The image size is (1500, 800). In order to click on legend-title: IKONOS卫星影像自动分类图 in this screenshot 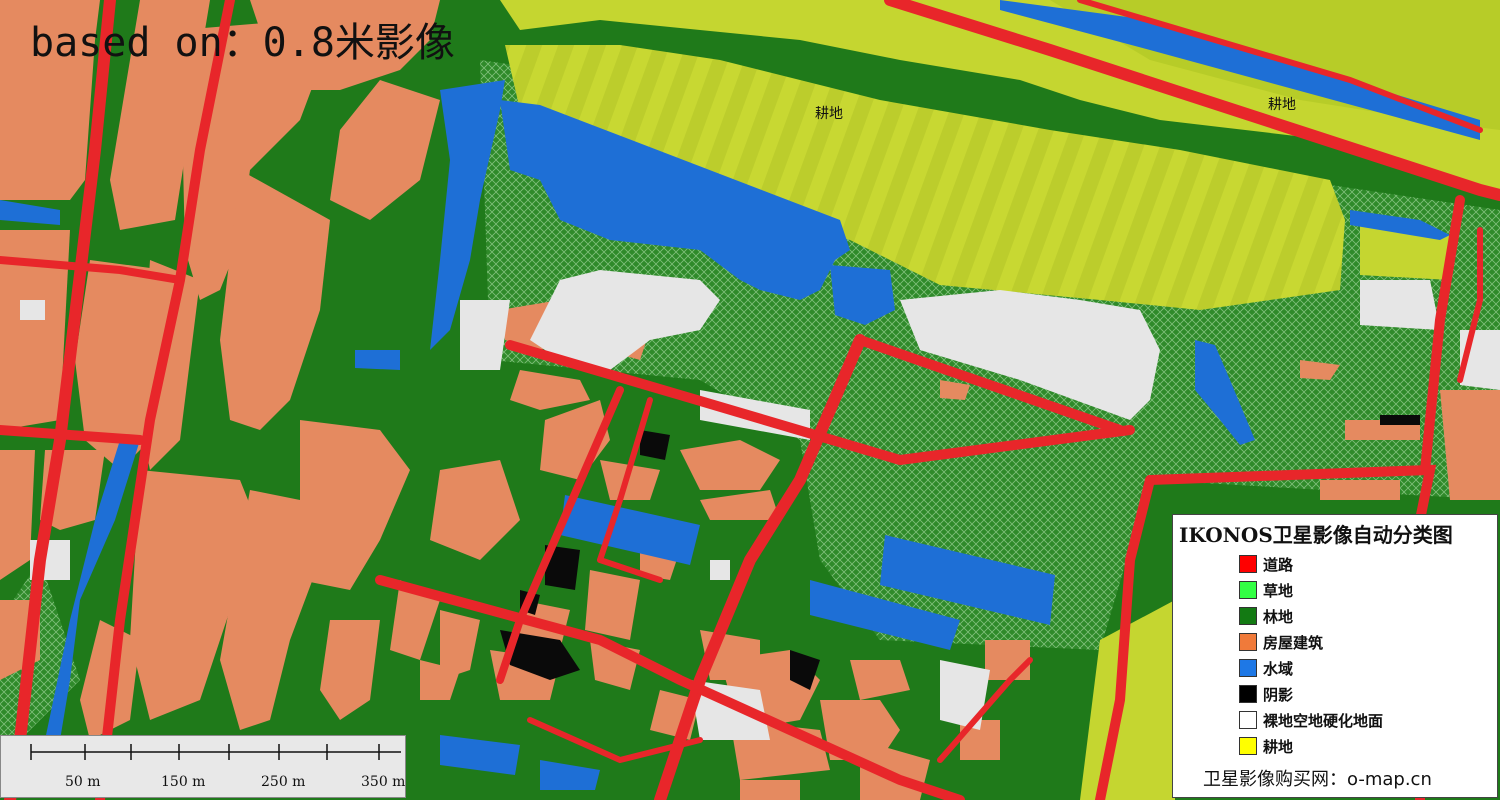, I will do `click(1316, 535)`.